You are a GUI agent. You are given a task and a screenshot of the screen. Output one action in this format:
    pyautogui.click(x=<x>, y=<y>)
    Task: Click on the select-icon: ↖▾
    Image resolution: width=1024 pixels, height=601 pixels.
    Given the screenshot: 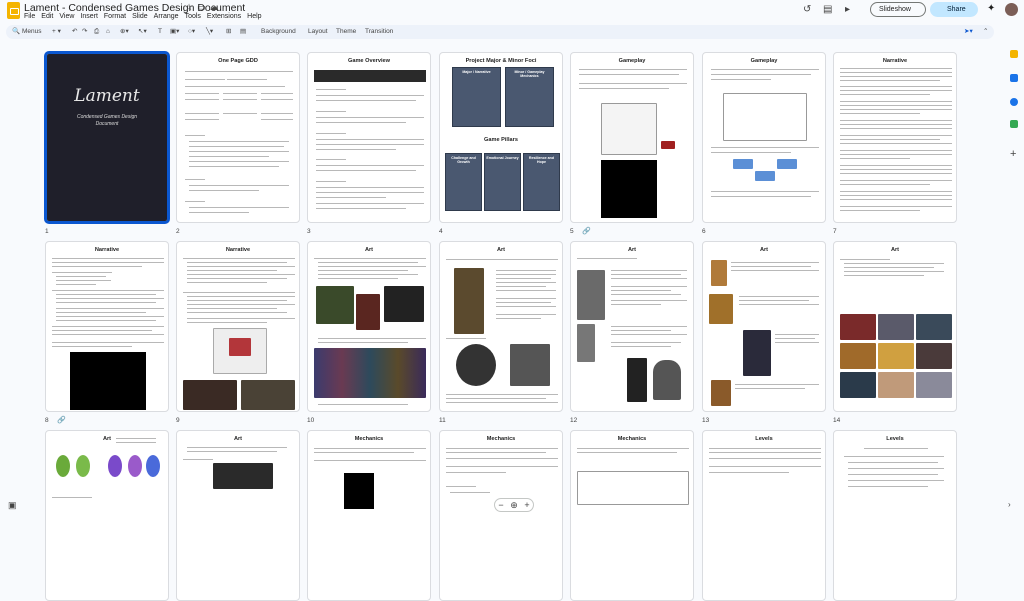 What is the action you would take?
    pyautogui.click(x=142, y=32)
    